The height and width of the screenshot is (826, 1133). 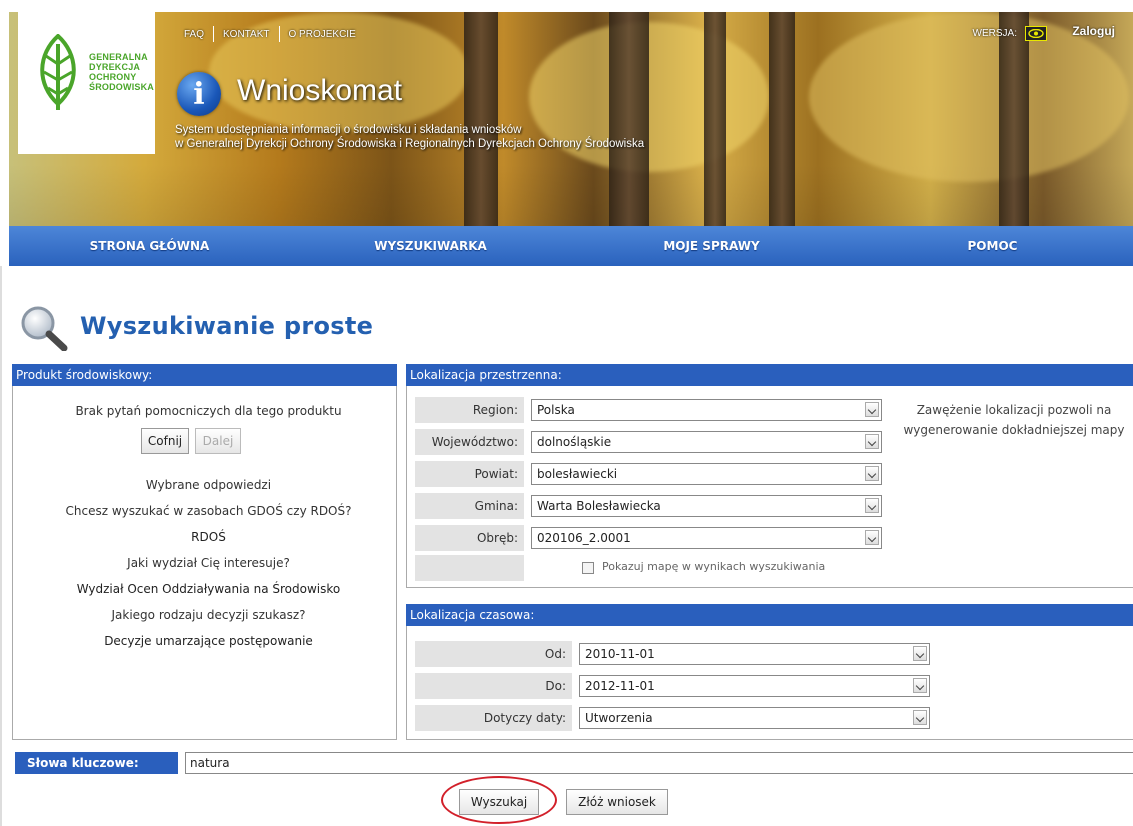 I want to click on logo-text: GENERALNA DYREKCJA OCHRONY ŚRODOWISKA, so click(x=121, y=72).